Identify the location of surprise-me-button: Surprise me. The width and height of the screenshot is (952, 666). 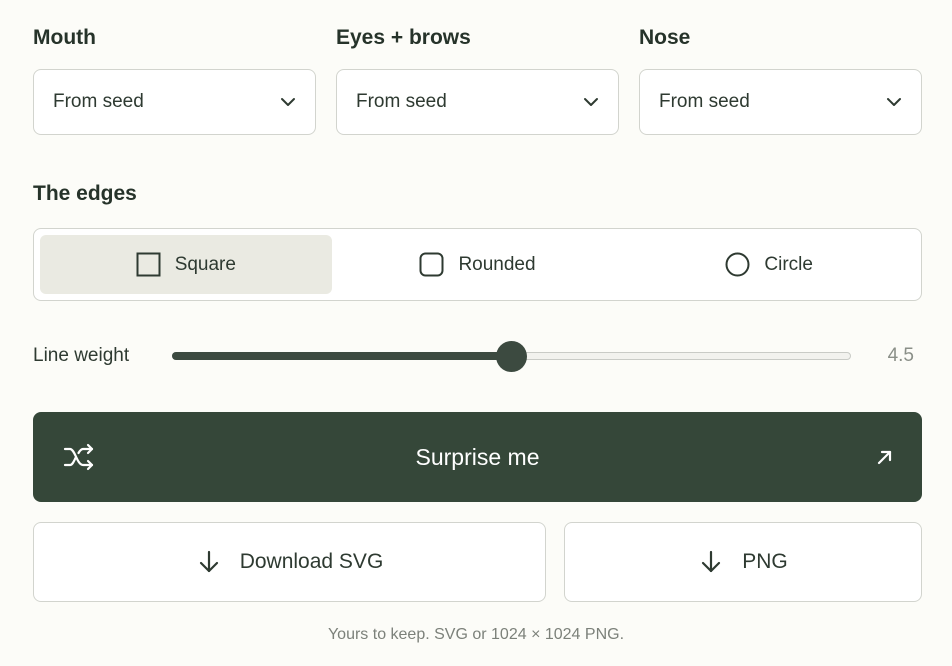
(477, 457).